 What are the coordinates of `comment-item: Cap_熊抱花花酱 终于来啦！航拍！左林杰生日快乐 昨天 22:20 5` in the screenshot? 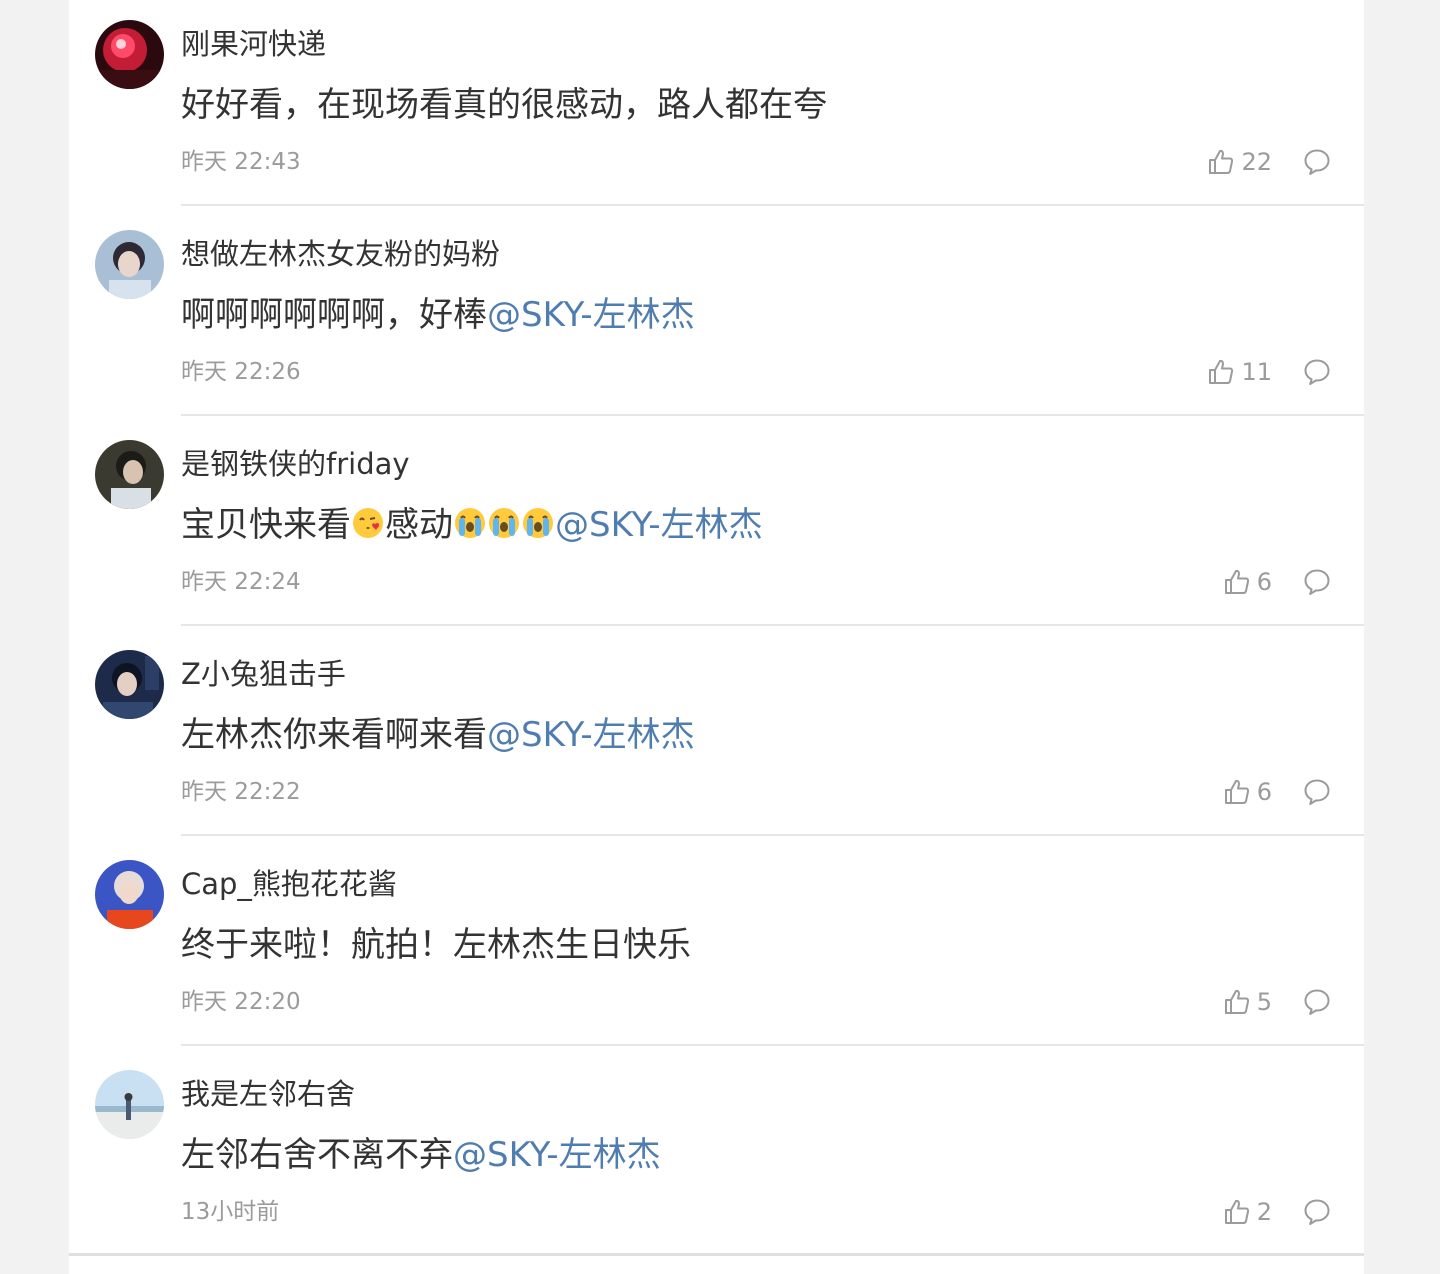 It's located at (716, 945).